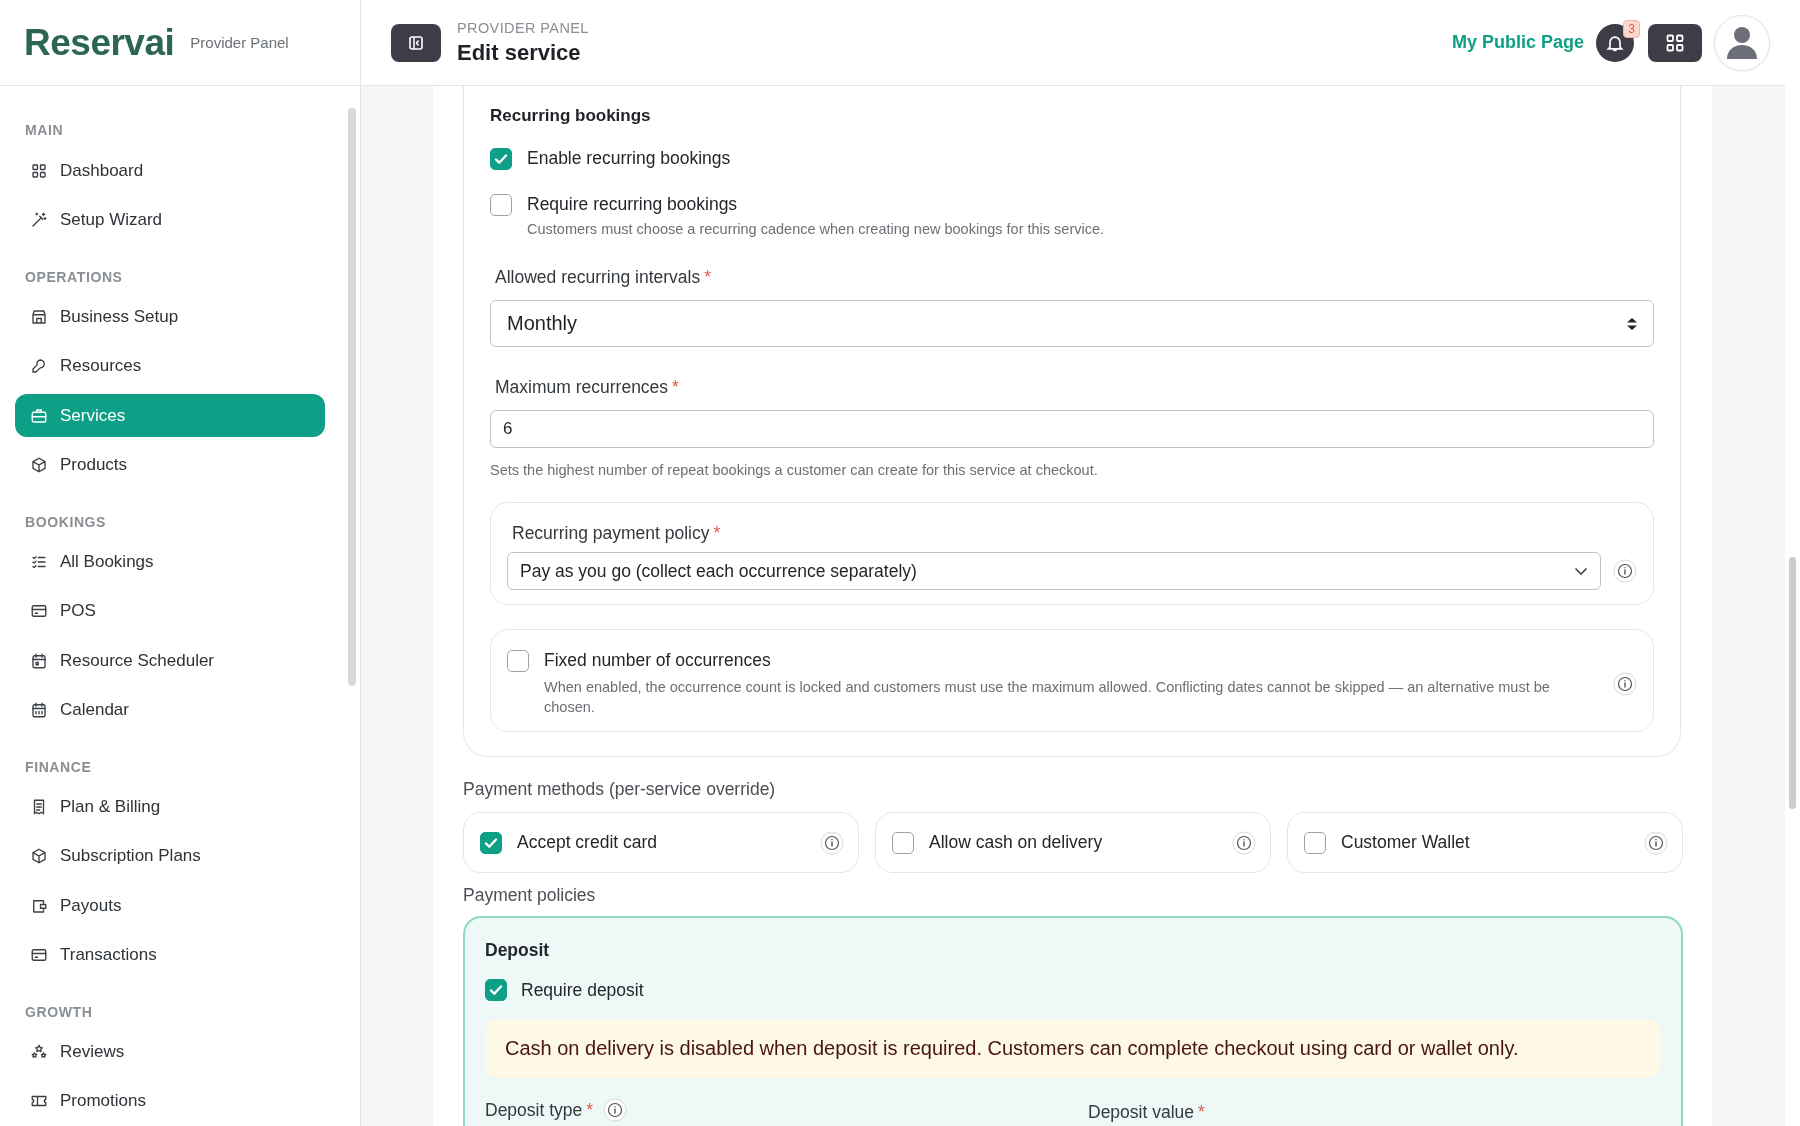 Image resolution: width=1800 pixels, height=1126 pixels. I want to click on panel-icon, so click(416, 42).